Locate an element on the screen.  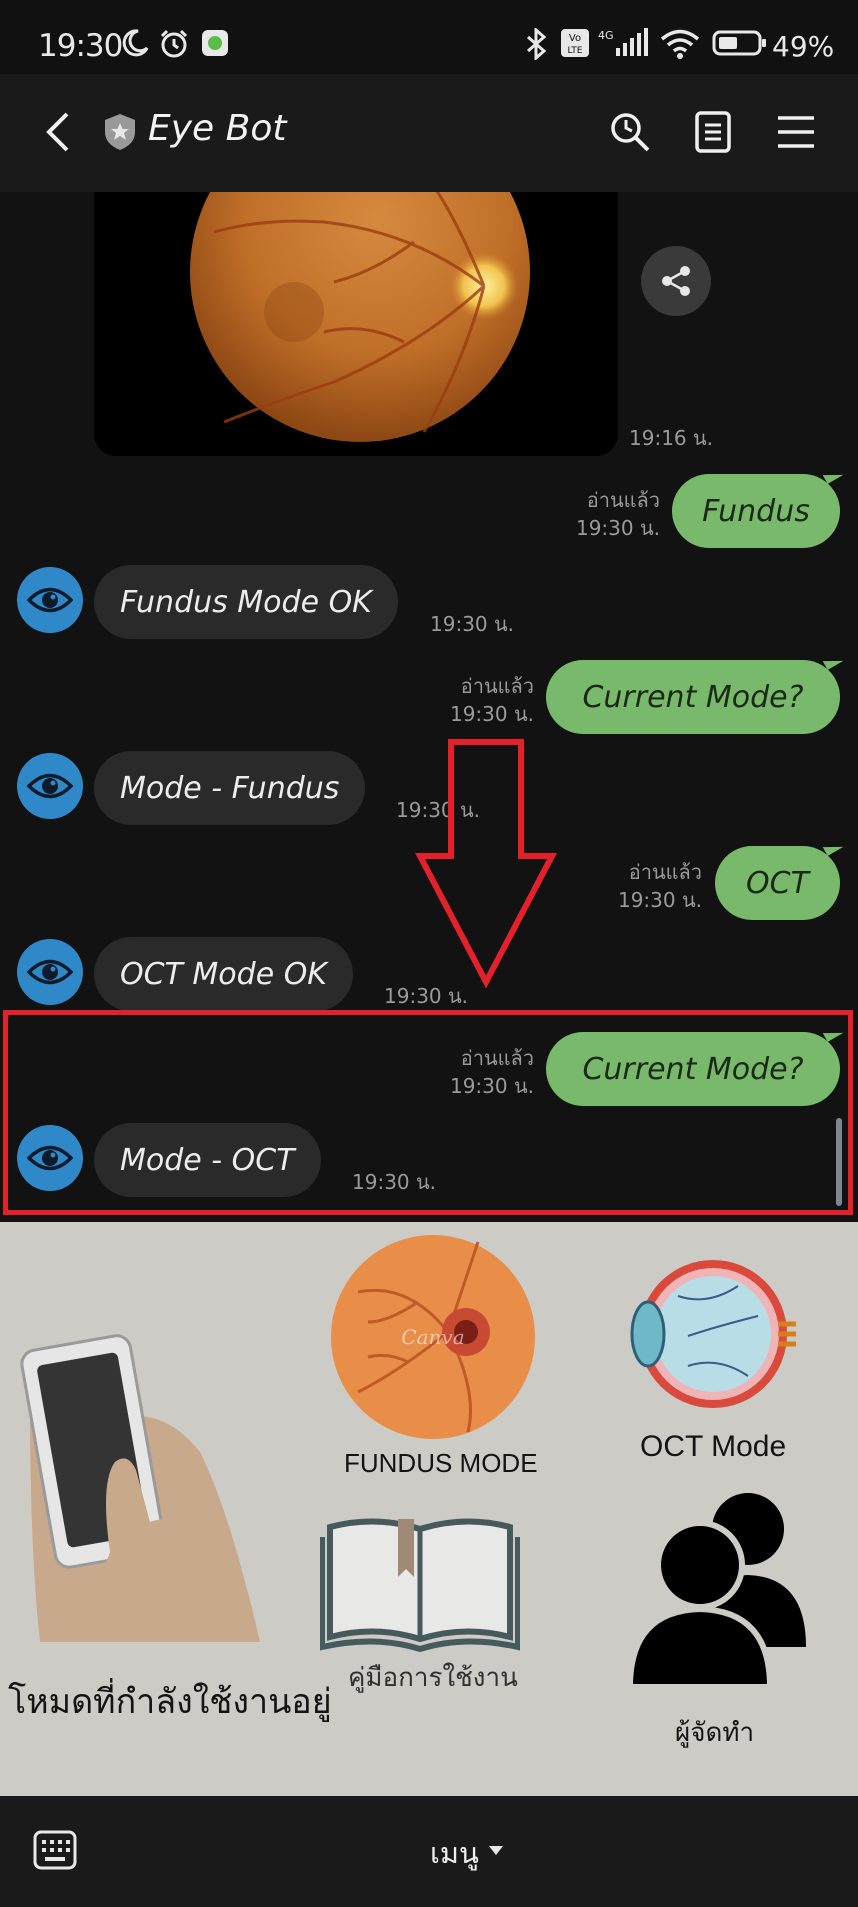
people-icon is located at coordinates (718, 1590).